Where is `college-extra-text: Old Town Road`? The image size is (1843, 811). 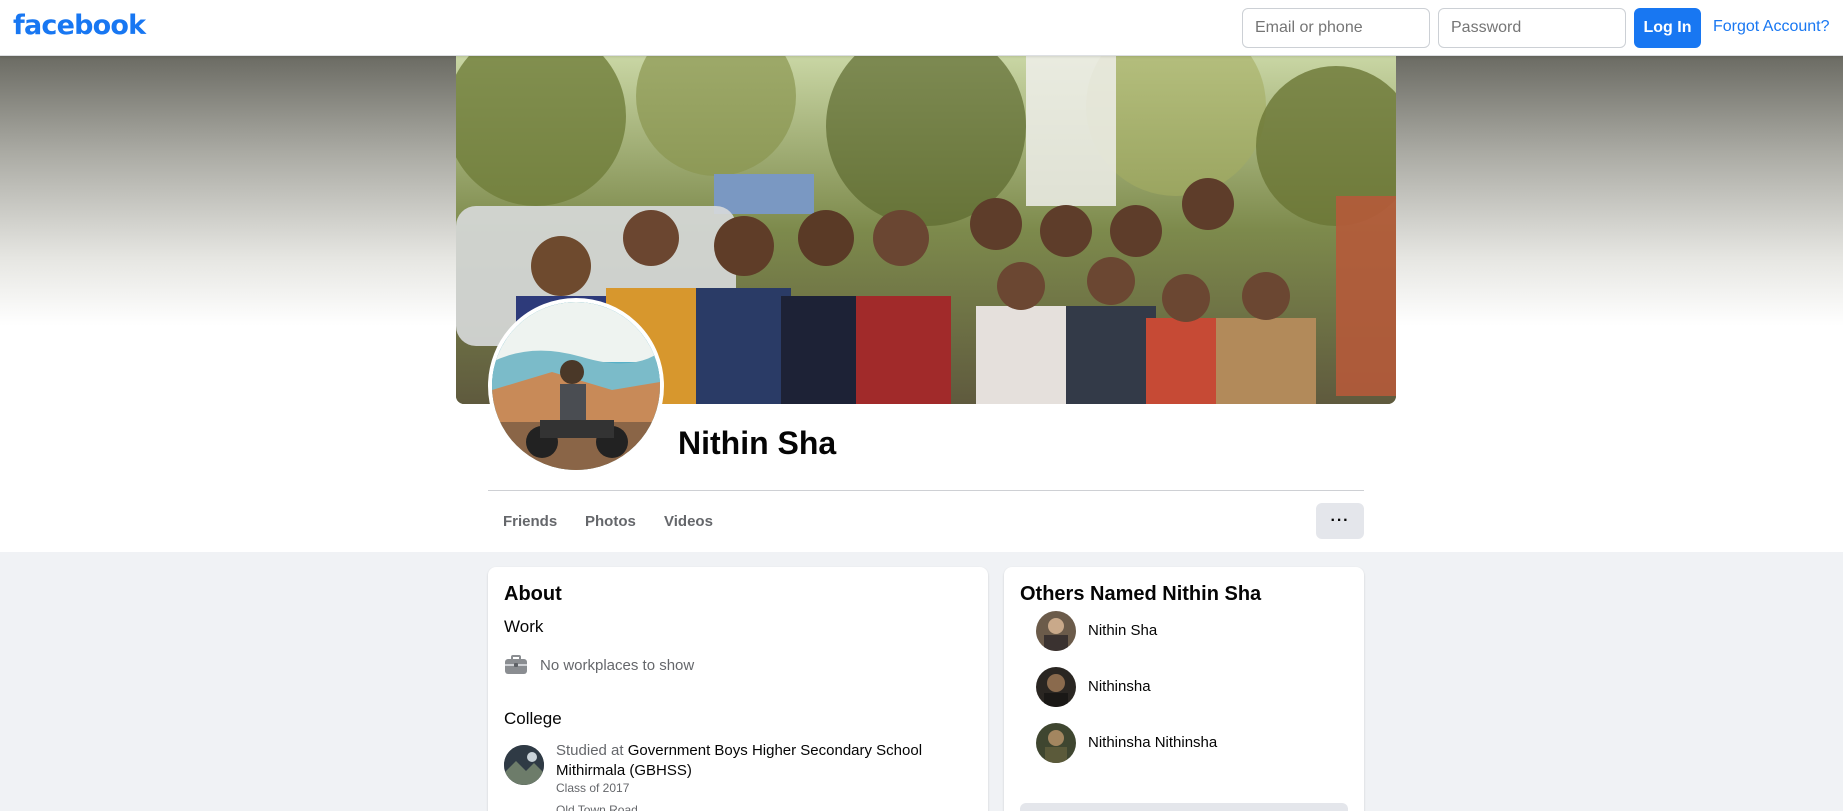
college-extra-text: Old Town Road is located at coordinates (597, 807).